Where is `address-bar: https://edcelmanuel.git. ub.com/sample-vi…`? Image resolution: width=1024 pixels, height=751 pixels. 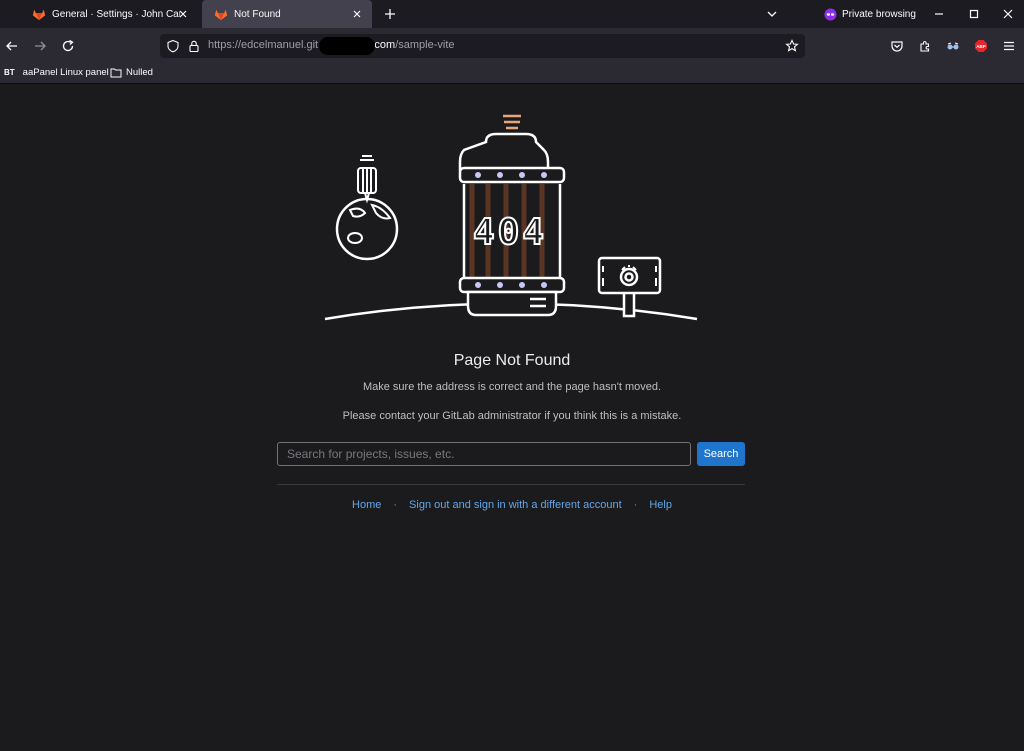 address-bar: https://edcelmanuel.git. ub.com/sample-vi… is located at coordinates (482, 46).